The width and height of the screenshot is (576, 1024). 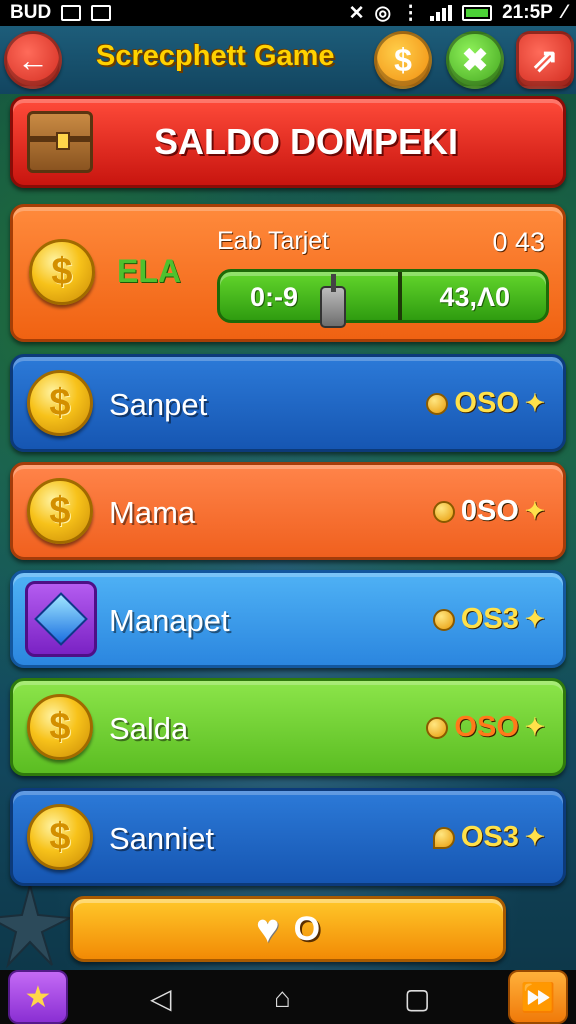 What do you see at coordinates (288, 403) in the screenshot?
I see `list-item: $ Sanpet OSO ✦` at bounding box center [288, 403].